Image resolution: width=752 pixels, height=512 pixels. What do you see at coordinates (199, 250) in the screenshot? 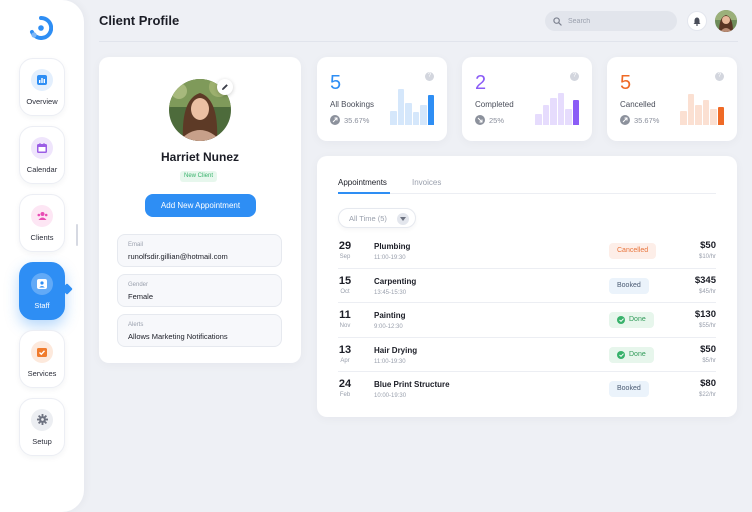
I see `email-field: Email runolfsdir.gillian@hotmail.com` at bounding box center [199, 250].